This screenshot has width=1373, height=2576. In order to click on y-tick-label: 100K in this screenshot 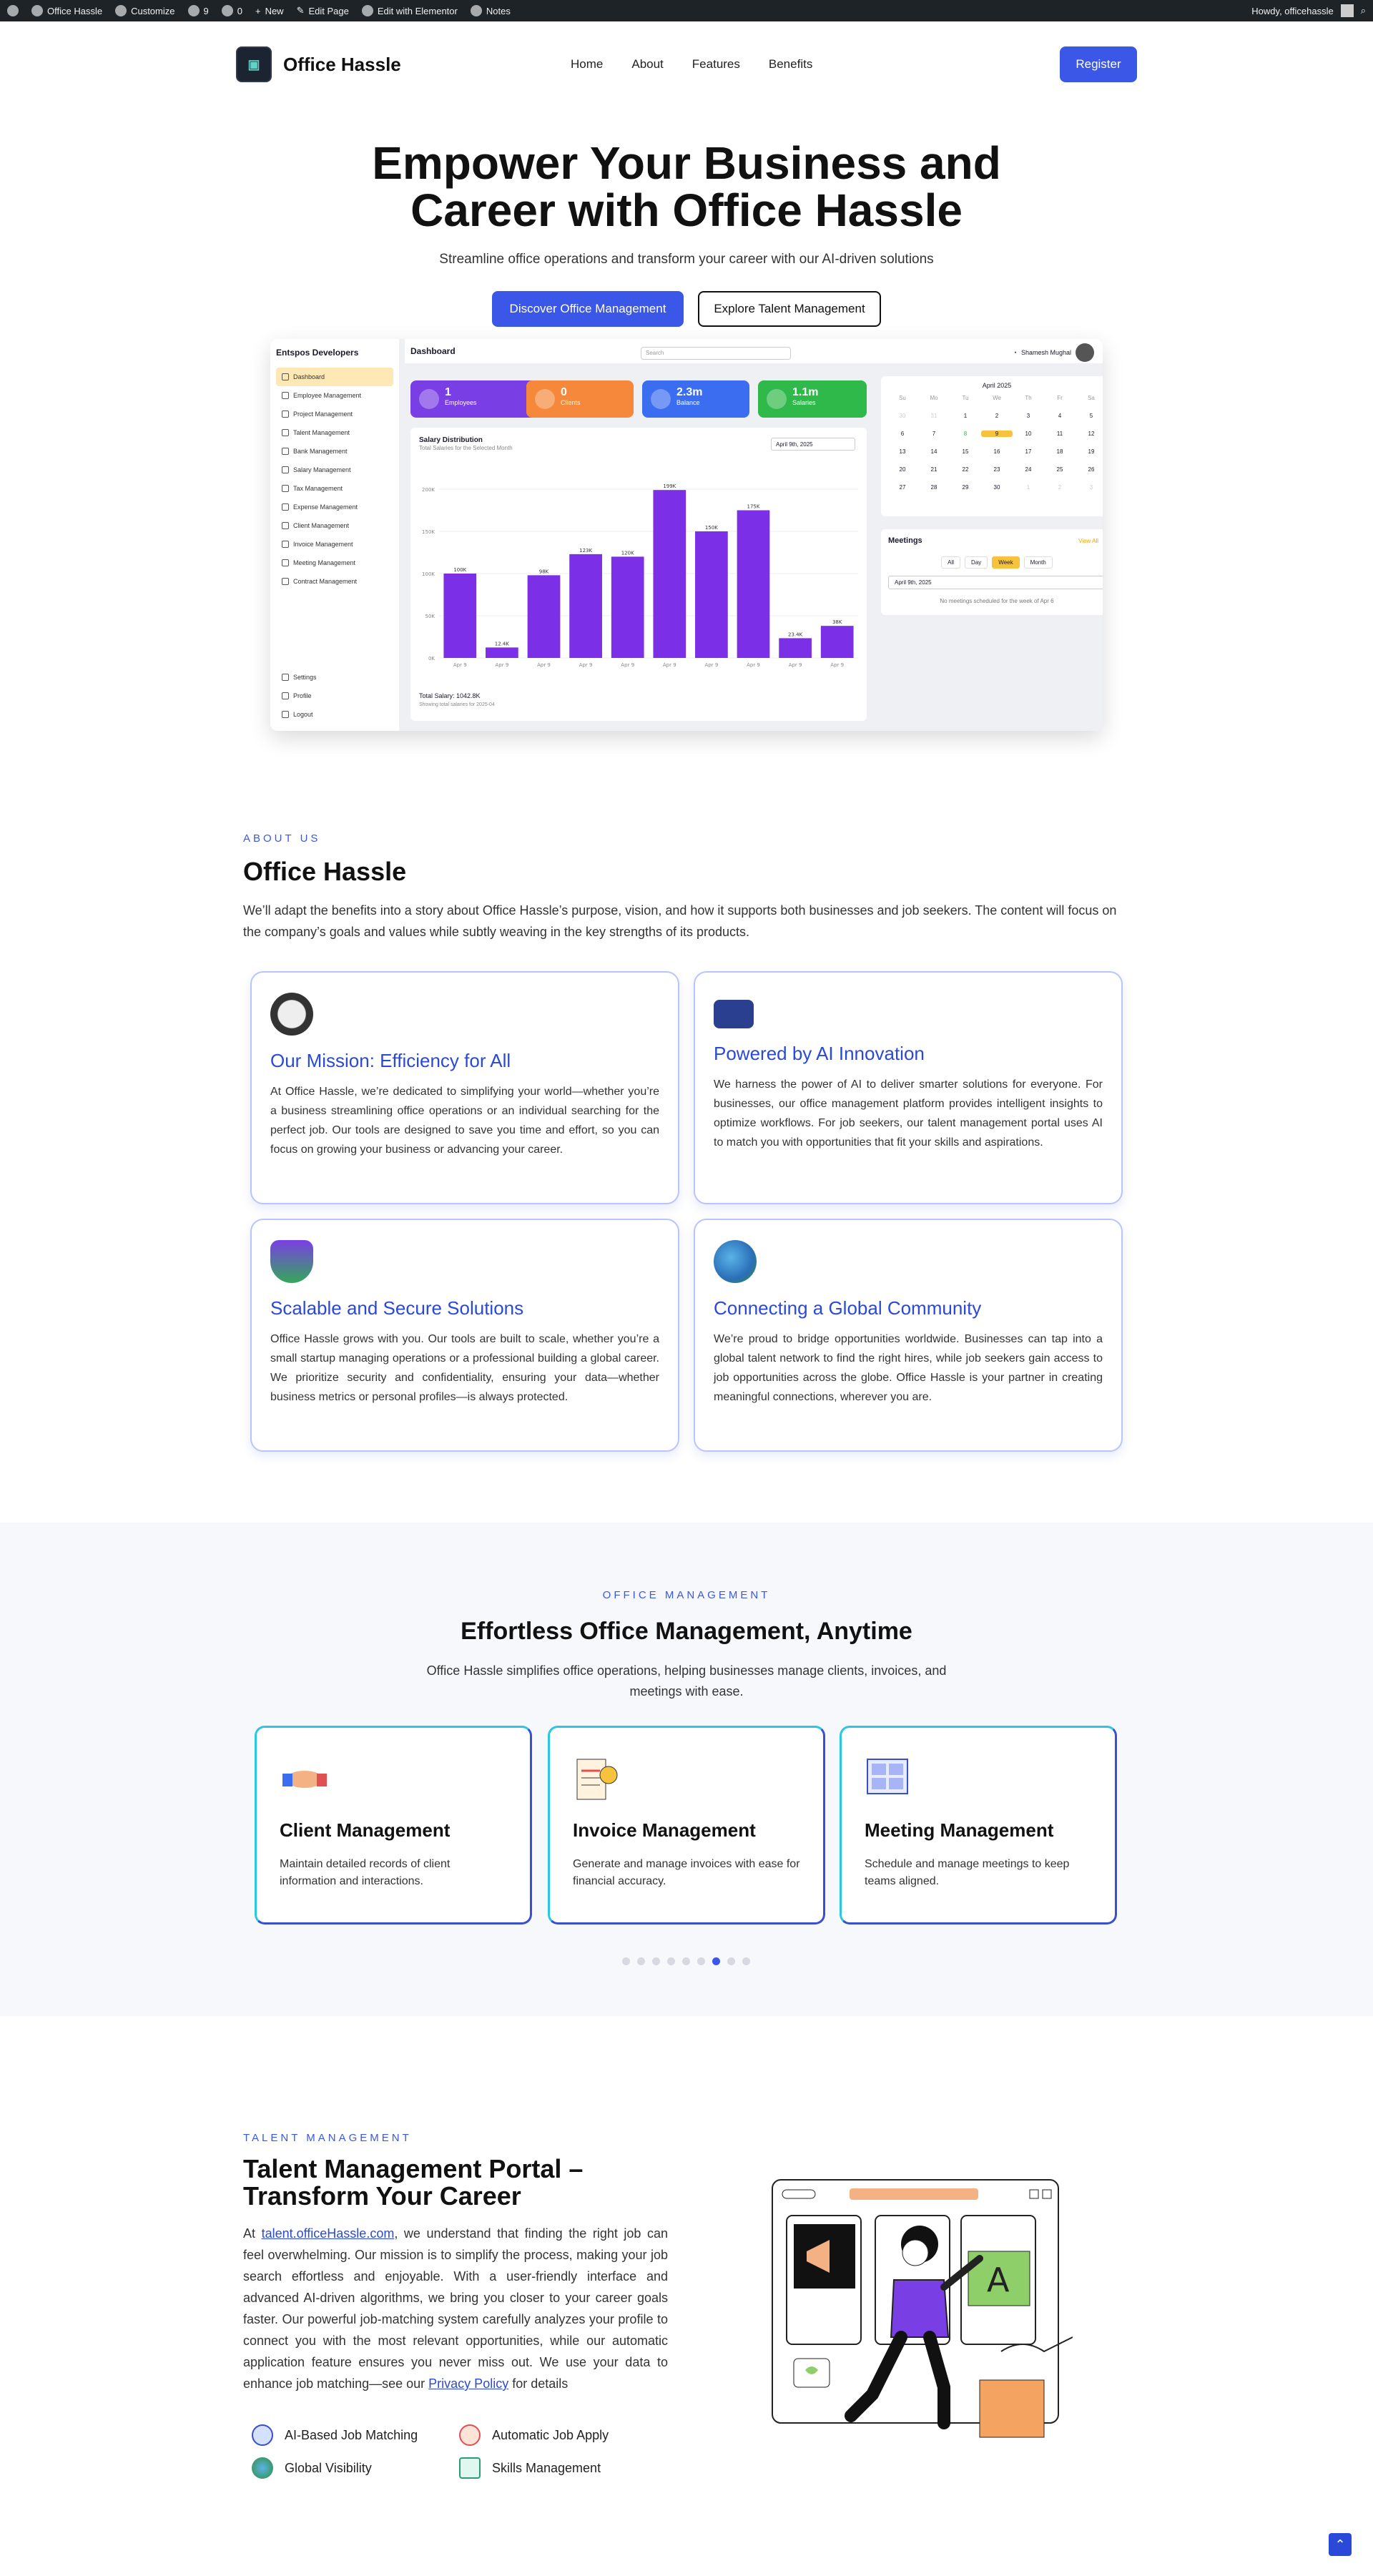, I will do `click(428, 574)`.